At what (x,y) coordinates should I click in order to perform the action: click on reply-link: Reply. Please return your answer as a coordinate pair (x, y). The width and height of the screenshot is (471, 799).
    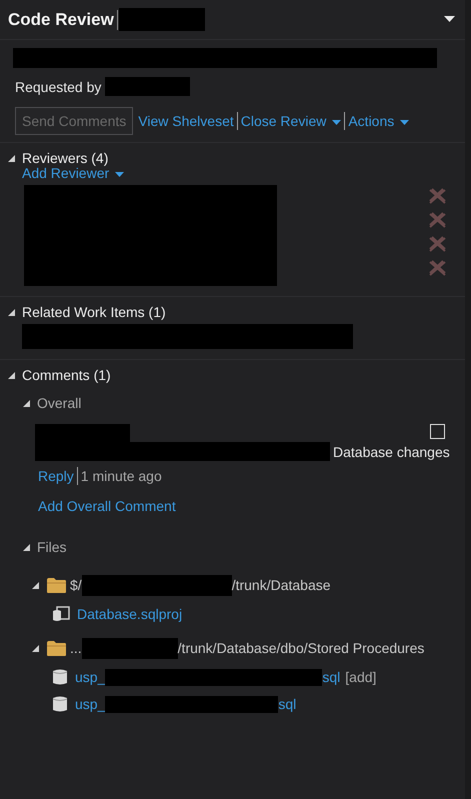
    Looking at the image, I should click on (56, 476).